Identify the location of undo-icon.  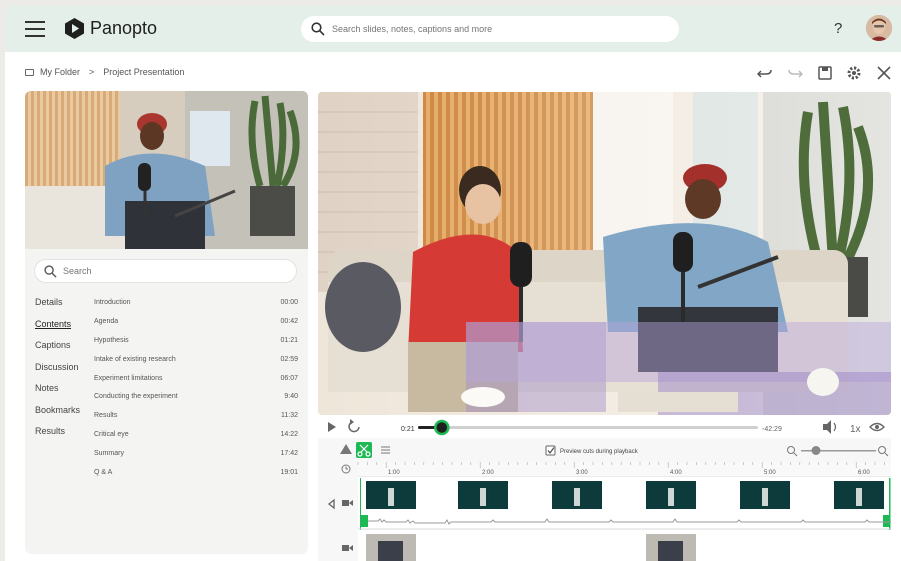
(765, 73).